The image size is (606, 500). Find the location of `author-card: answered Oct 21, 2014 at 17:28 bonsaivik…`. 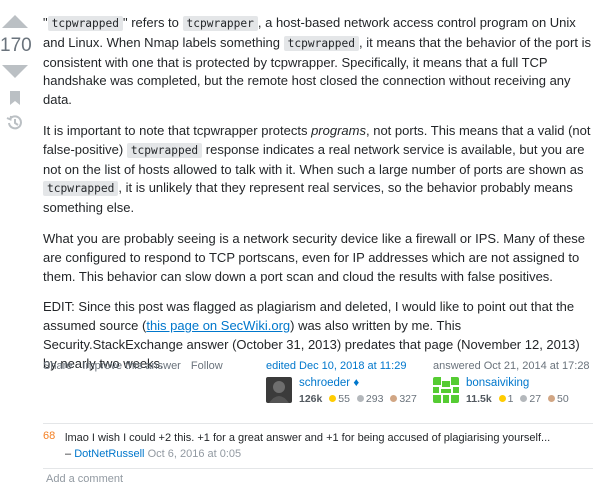

author-card: answered Oct 21, 2014 at 17:28 bonsaivik… is located at coordinates (513, 382).